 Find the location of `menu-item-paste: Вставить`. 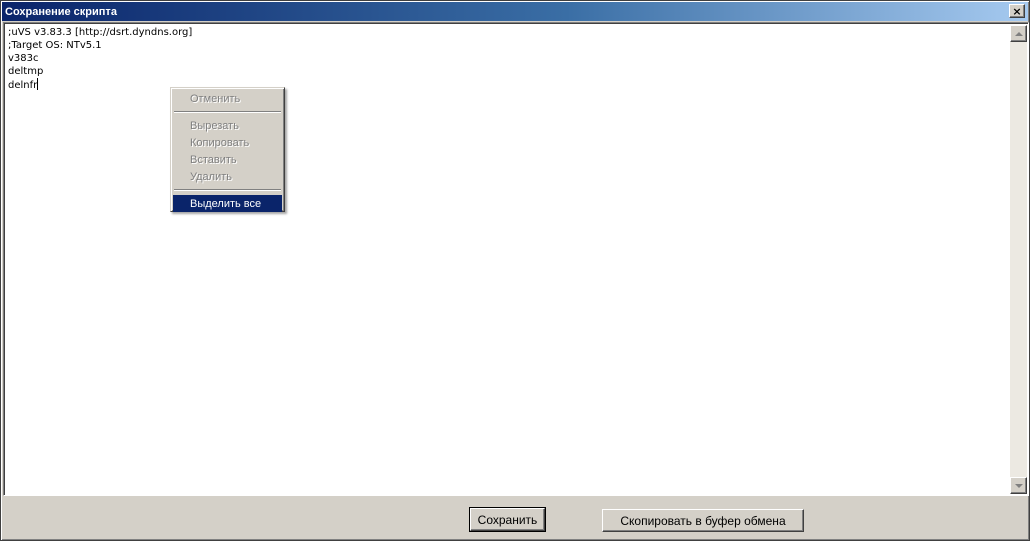

menu-item-paste: Вставить is located at coordinates (227, 159).